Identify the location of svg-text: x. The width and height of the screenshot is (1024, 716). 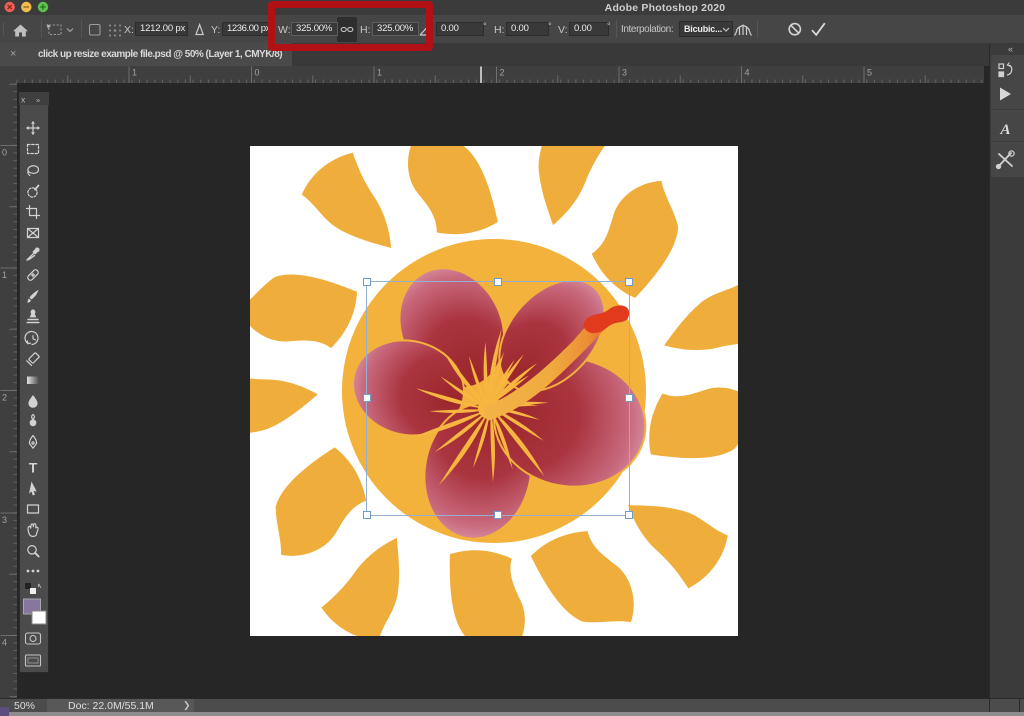
(23, 100).